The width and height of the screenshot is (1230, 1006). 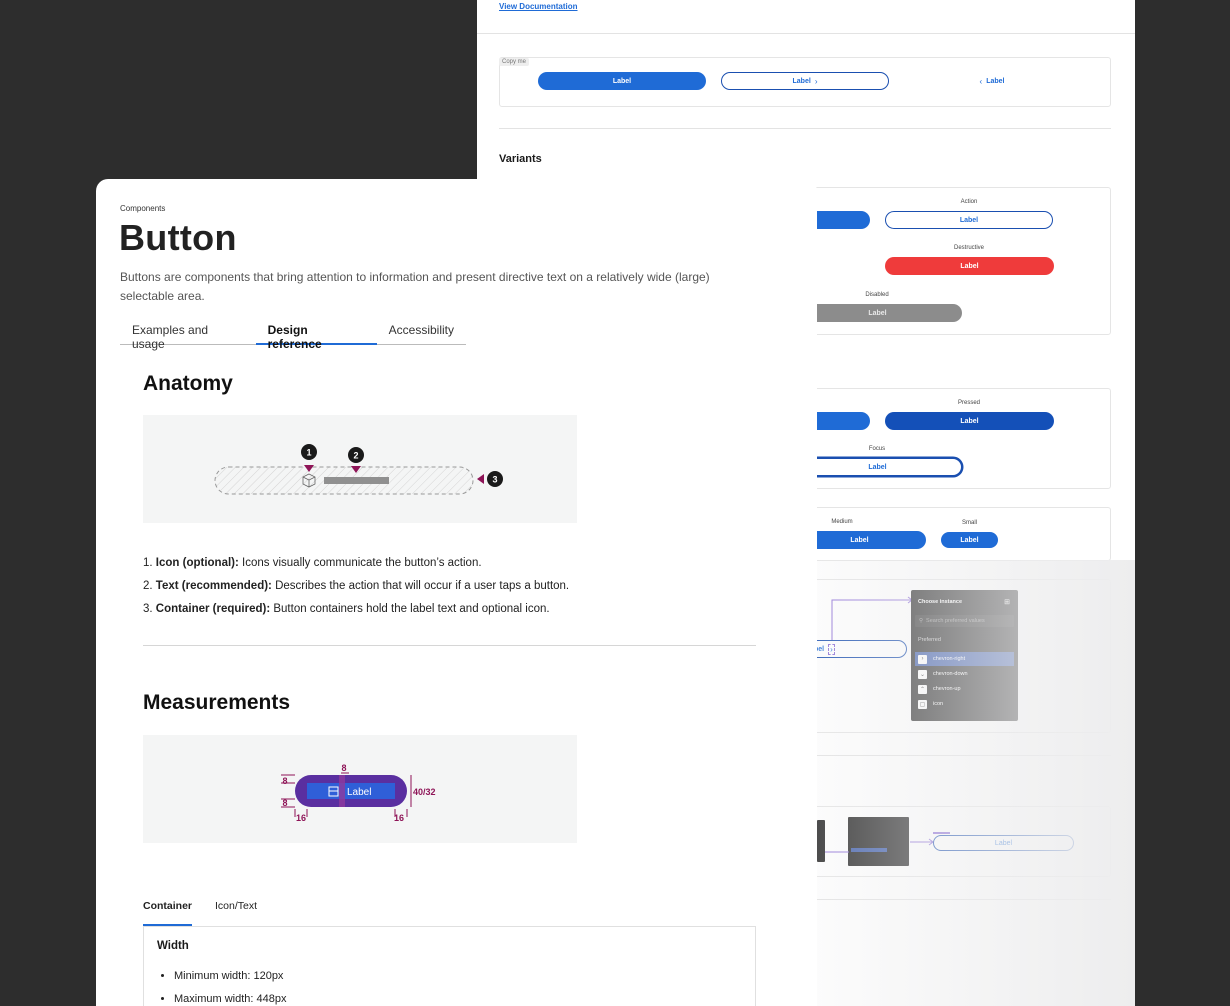 I want to click on instance-item-chevron-up: ⌃ chevron-up, so click(x=964, y=689).